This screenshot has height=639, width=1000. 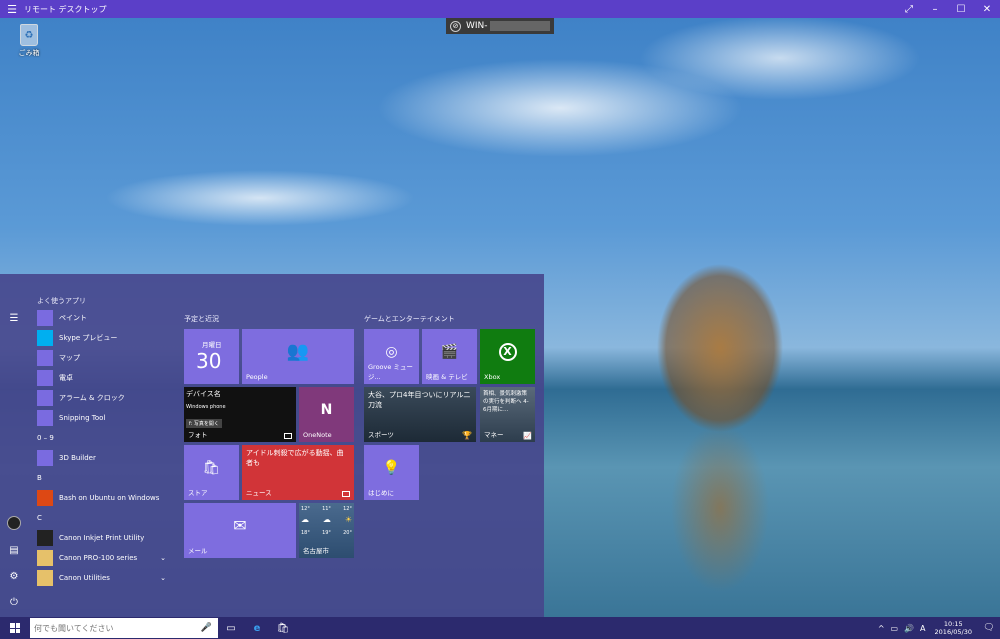 I want to click on app-label: Canon Inkjet Print Utility, so click(x=102, y=538).